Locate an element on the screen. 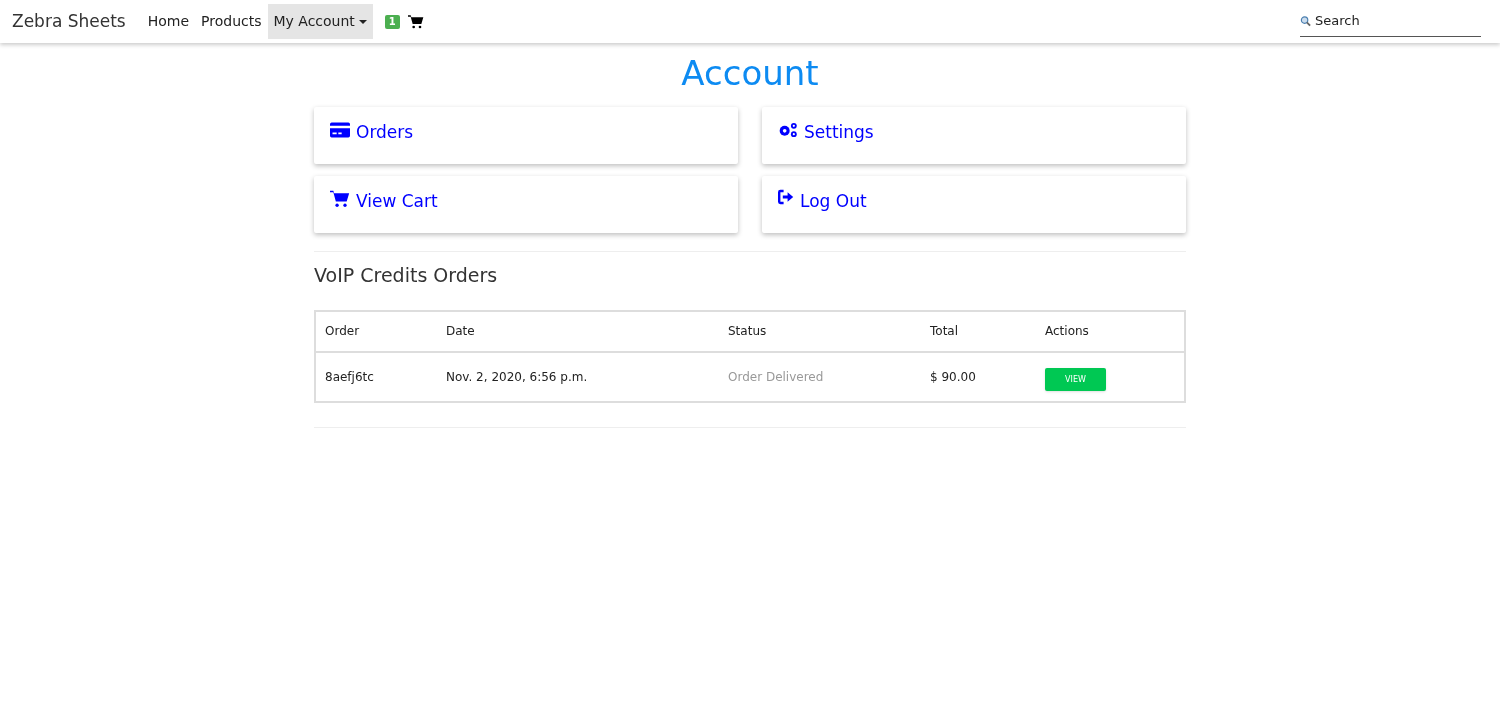  cart-link is located at coordinates (415, 21).